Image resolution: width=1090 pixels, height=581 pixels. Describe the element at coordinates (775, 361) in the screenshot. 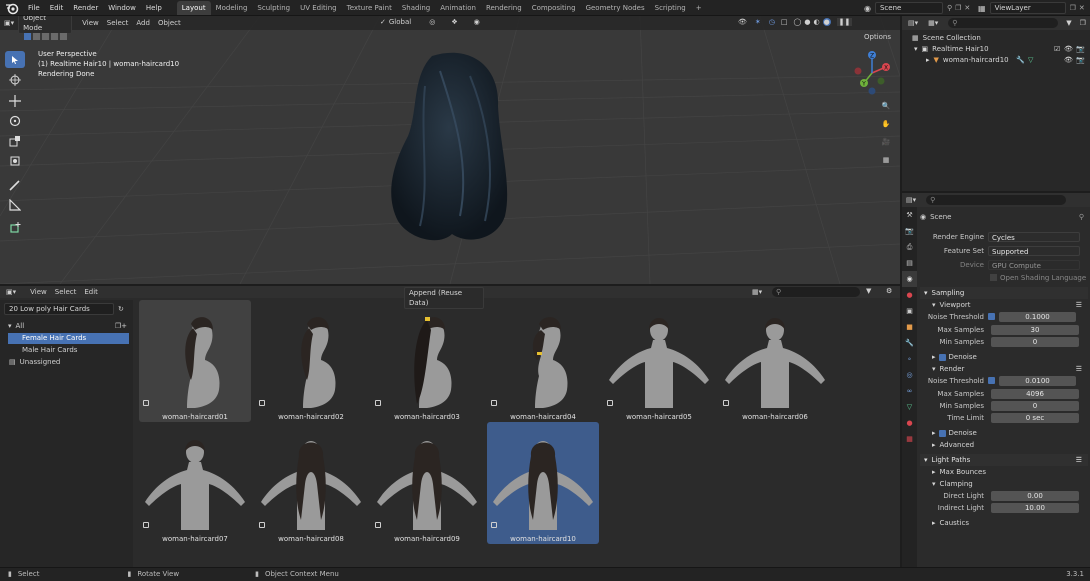

I see `asset-thumbnail: woman-haircard06` at that location.